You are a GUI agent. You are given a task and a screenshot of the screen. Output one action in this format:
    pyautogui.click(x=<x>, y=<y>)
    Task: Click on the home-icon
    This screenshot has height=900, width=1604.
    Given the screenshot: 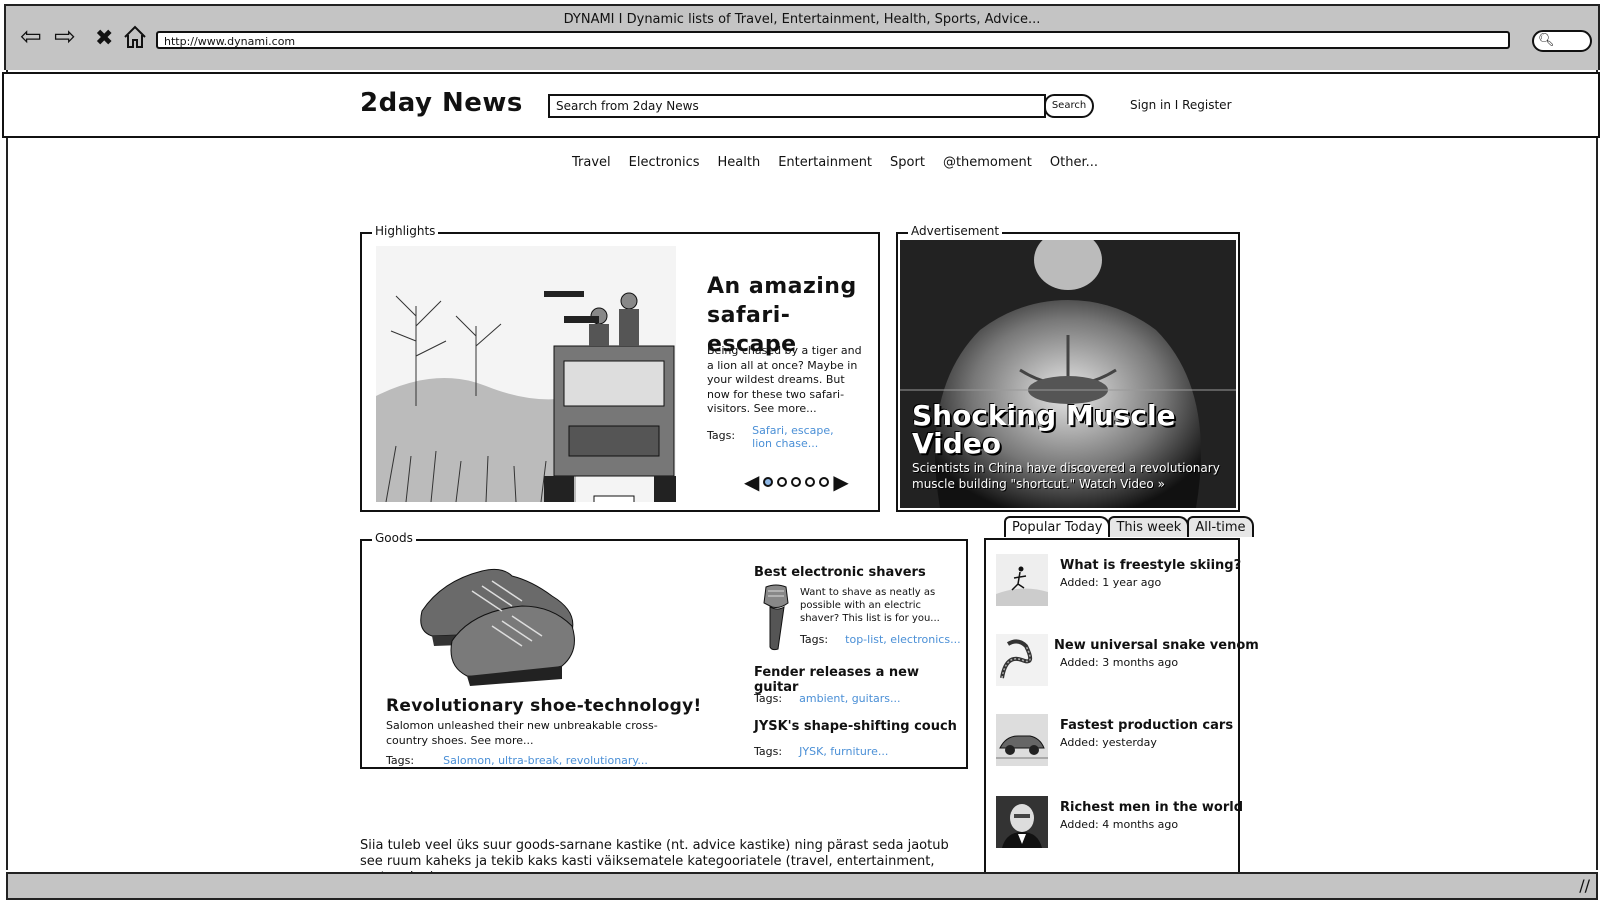 What is the action you would take?
    pyautogui.click(x=135, y=39)
    